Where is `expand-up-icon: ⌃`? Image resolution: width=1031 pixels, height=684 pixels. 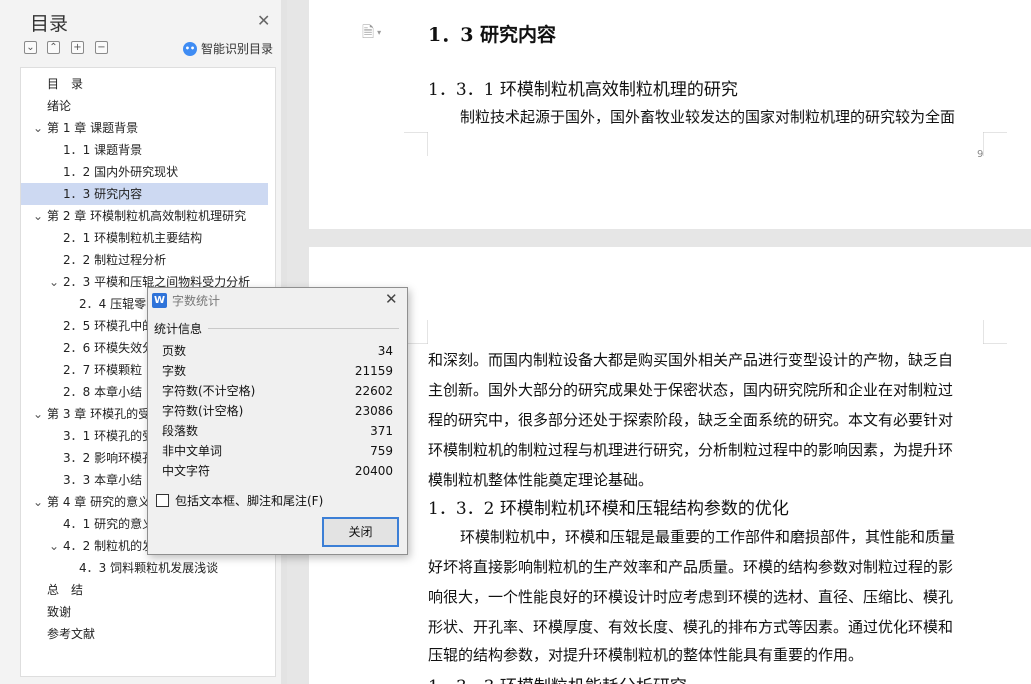
expand-up-icon: ⌃ is located at coordinates (53, 47).